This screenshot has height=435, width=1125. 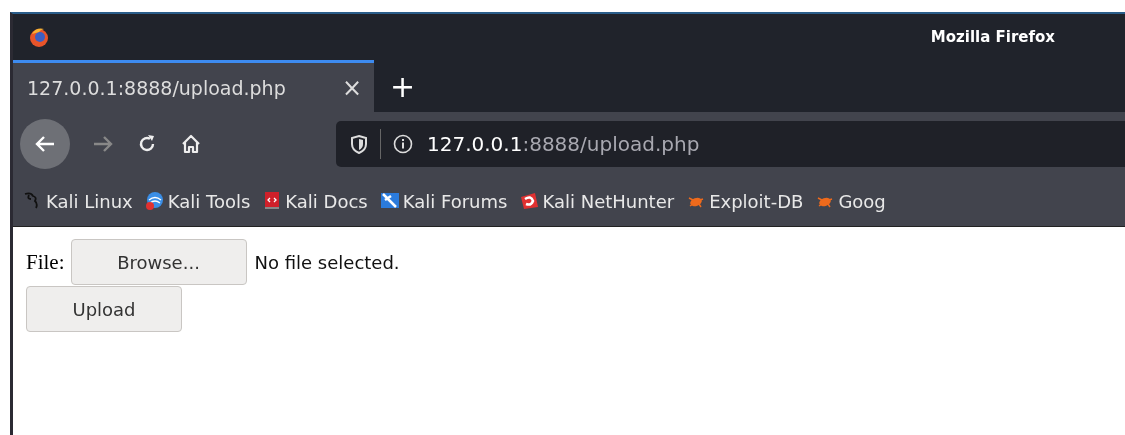 I want to click on tab-title: 127.0.0.1:8888/upload.php, so click(x=184, y=87).